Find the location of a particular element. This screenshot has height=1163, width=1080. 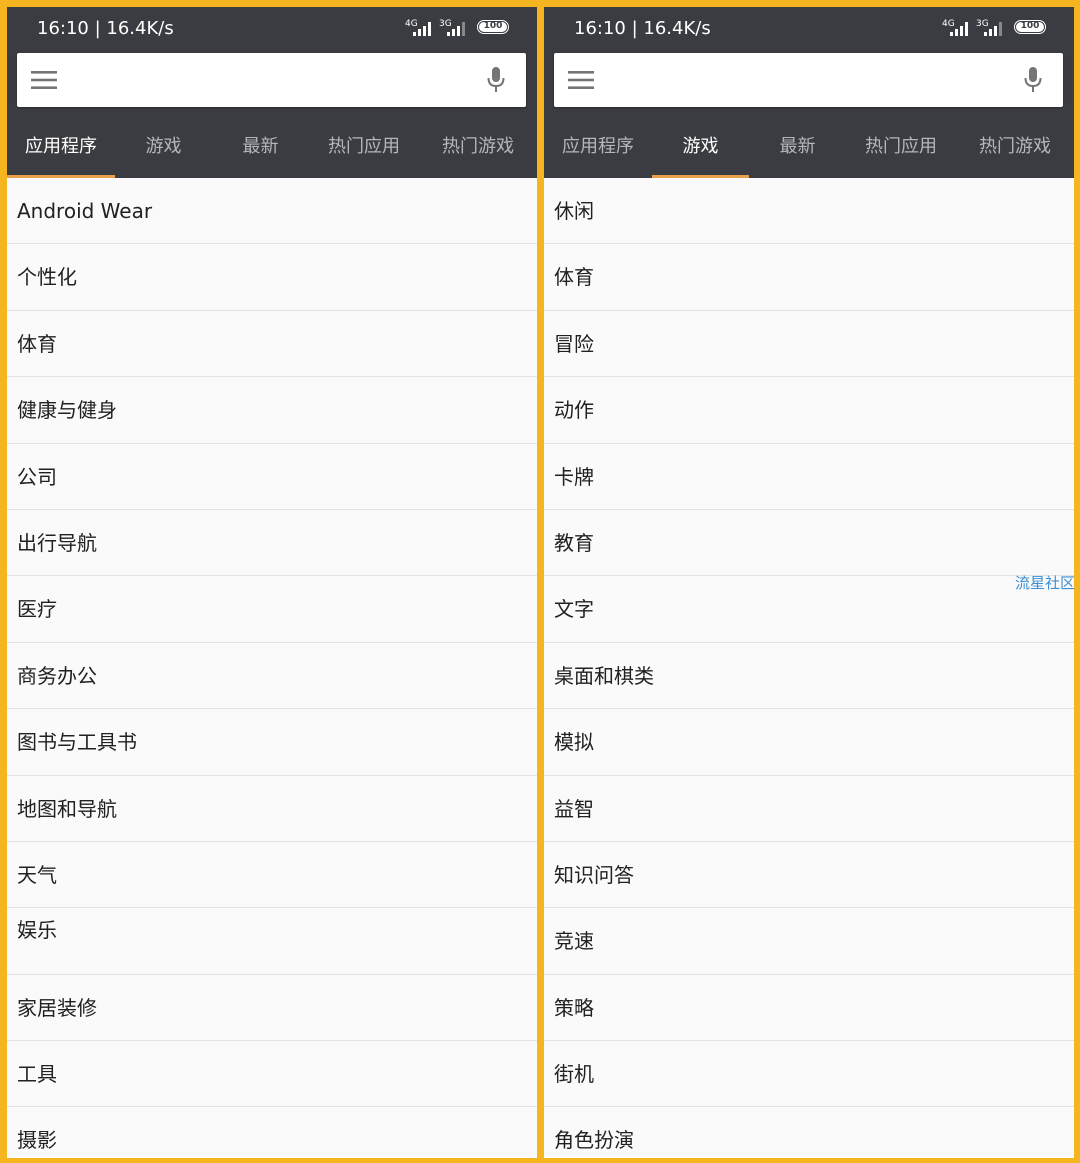

list-item: 地图和导航 is located at coordinates (272, 809).